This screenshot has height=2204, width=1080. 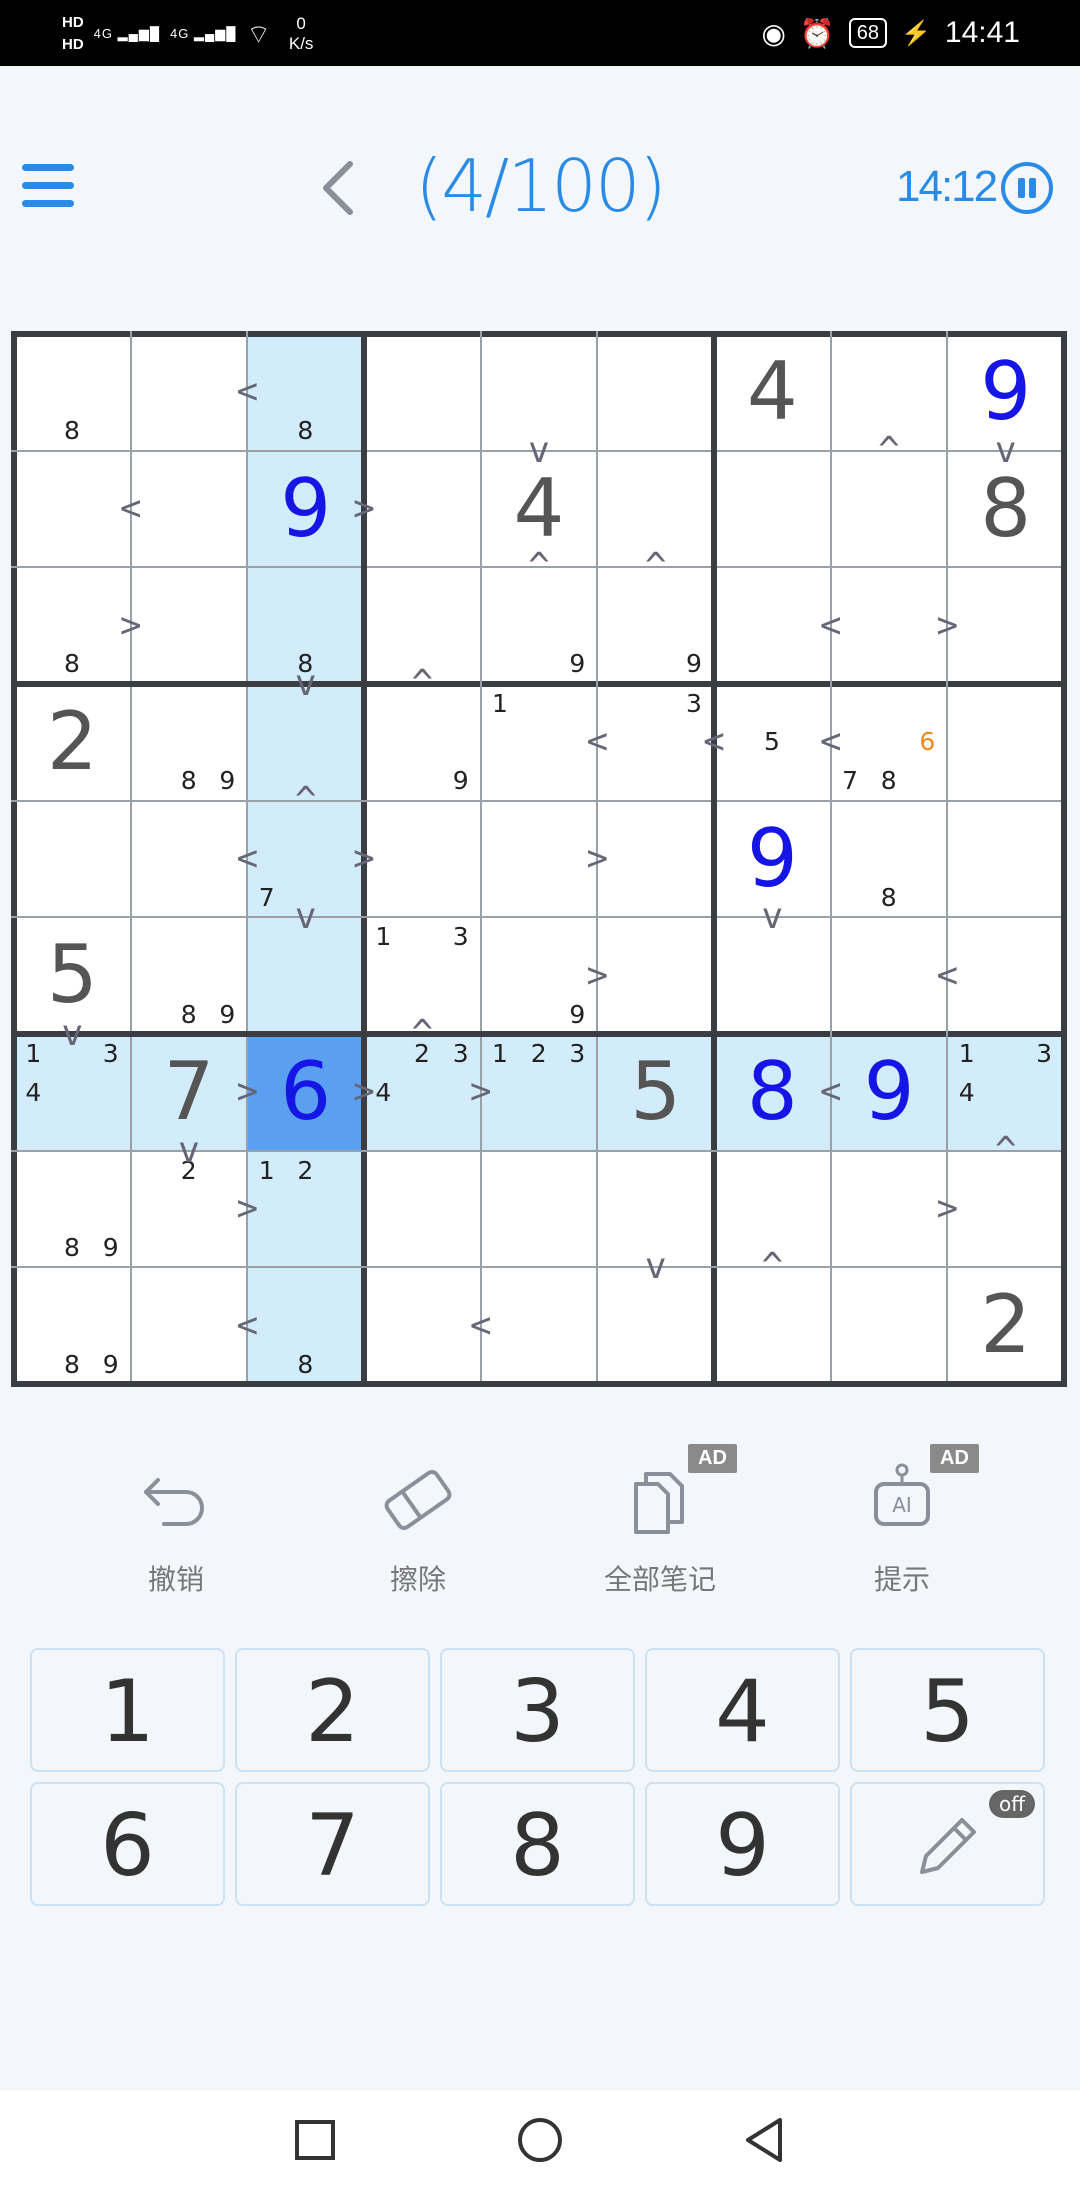 What do you see at coordinates (176, 1530) in the screenshot?
I see `undo-button: 撤销` at bounding box center [176, 1530].